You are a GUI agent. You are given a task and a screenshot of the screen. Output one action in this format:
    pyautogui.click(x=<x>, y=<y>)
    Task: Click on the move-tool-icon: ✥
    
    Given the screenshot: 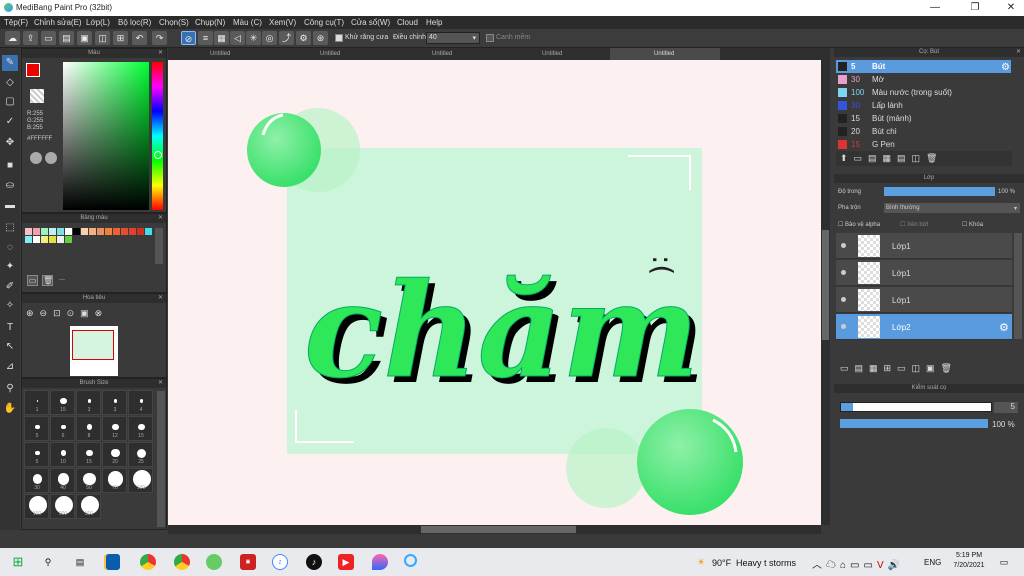 What is the action you would take?
    pyautogui.click(x=10, y=143)
    